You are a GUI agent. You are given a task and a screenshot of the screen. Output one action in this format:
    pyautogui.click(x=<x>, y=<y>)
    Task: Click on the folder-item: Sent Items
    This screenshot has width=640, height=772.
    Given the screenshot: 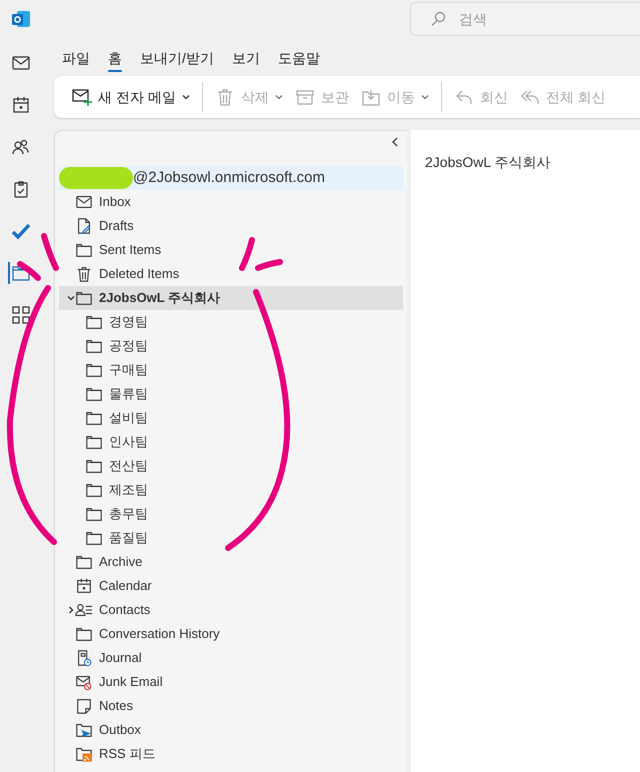 What is the action you would take?
    pyautogui.click(x=231, y=250)
    